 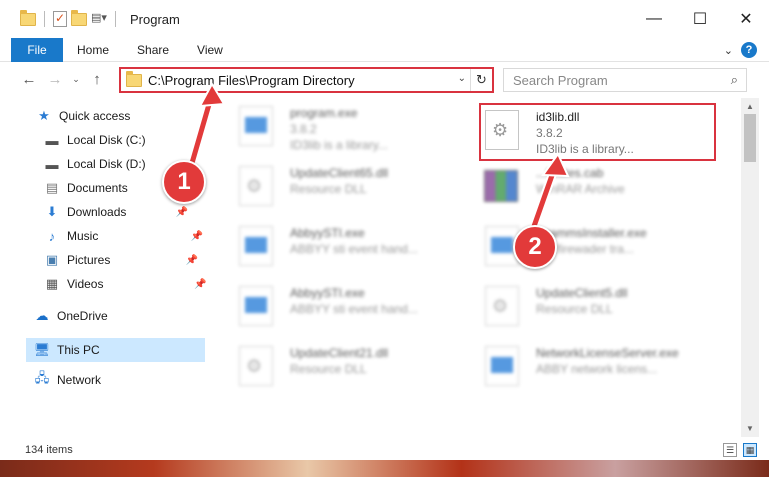 I want to click on search-input: Search Program ⌕, so click(x=625, y=80).